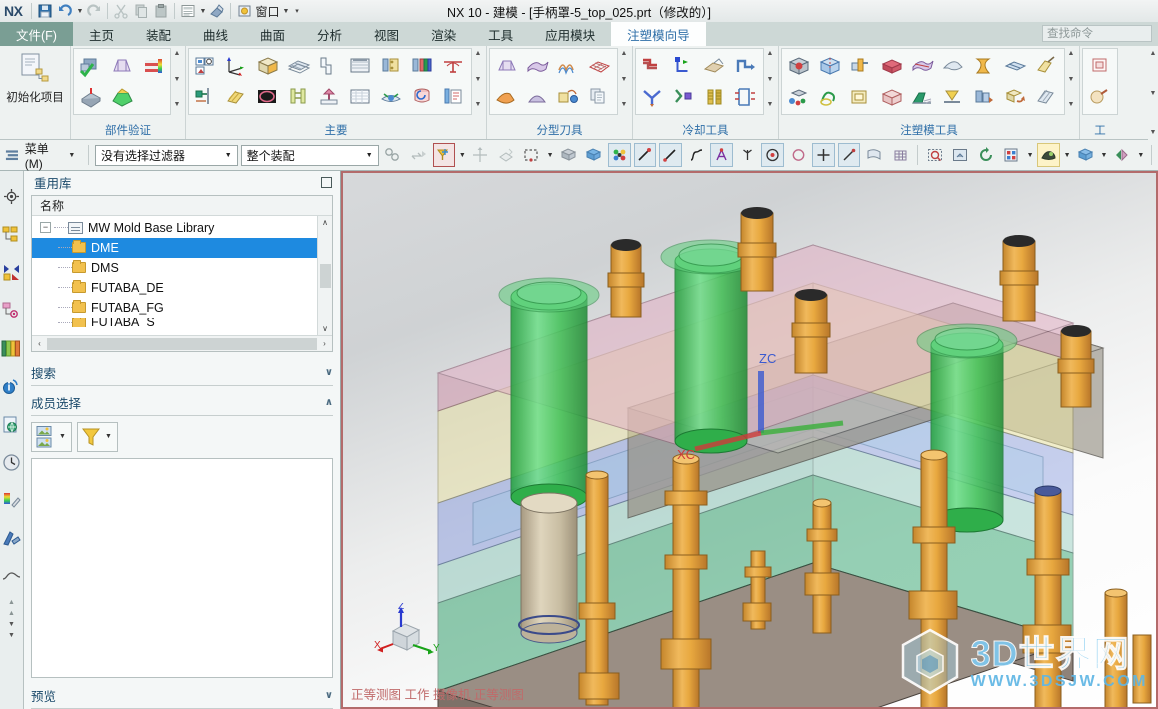 The height and width of the screenshot is (709, 1158). What do you see at coordinates (269, 11) in the screenshot?
I see `window-menu-button: 窗口 ▼ ▾` at bounding box center [269, 11].